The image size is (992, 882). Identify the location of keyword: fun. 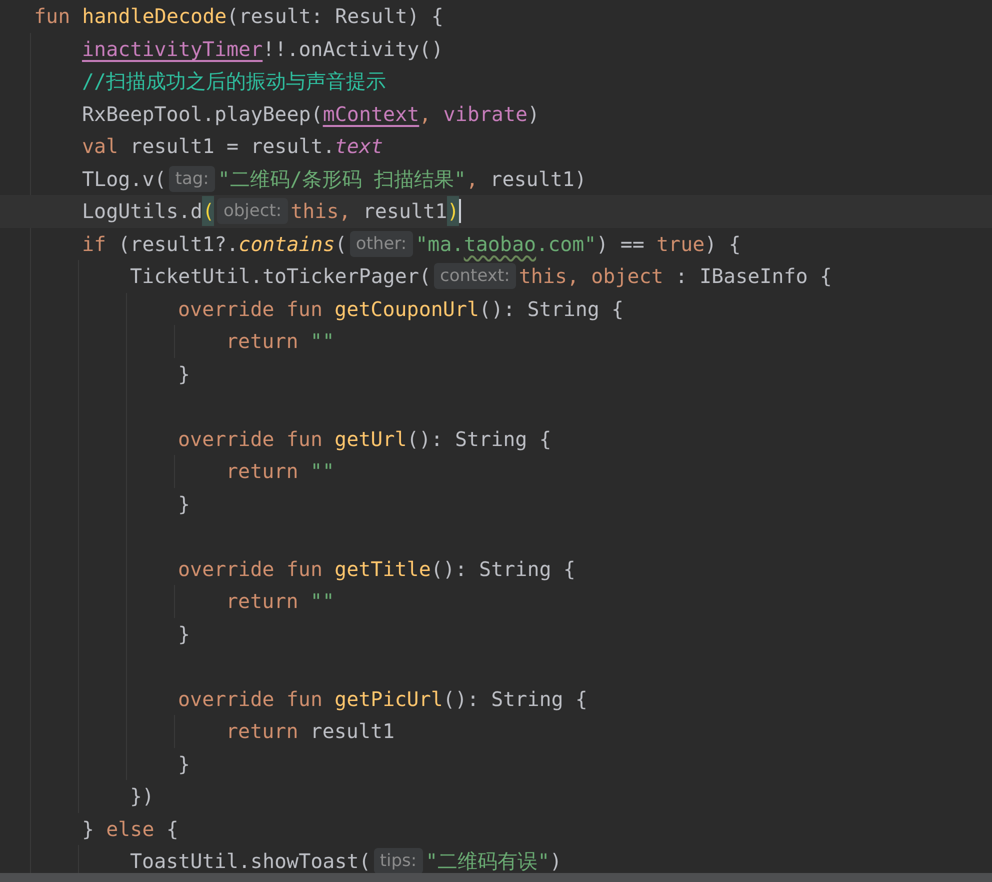
(53, 16).